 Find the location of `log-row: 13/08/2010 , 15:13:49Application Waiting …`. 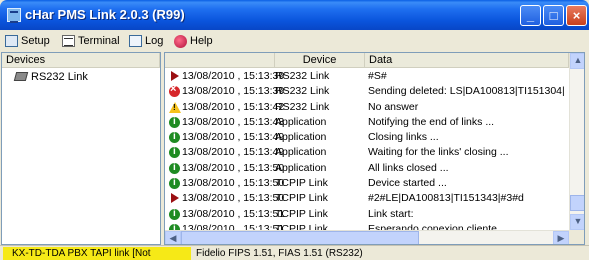

log-row: 13/08/2010 , 15:13:49Application Waiting … is located at coordinates (367, 152).